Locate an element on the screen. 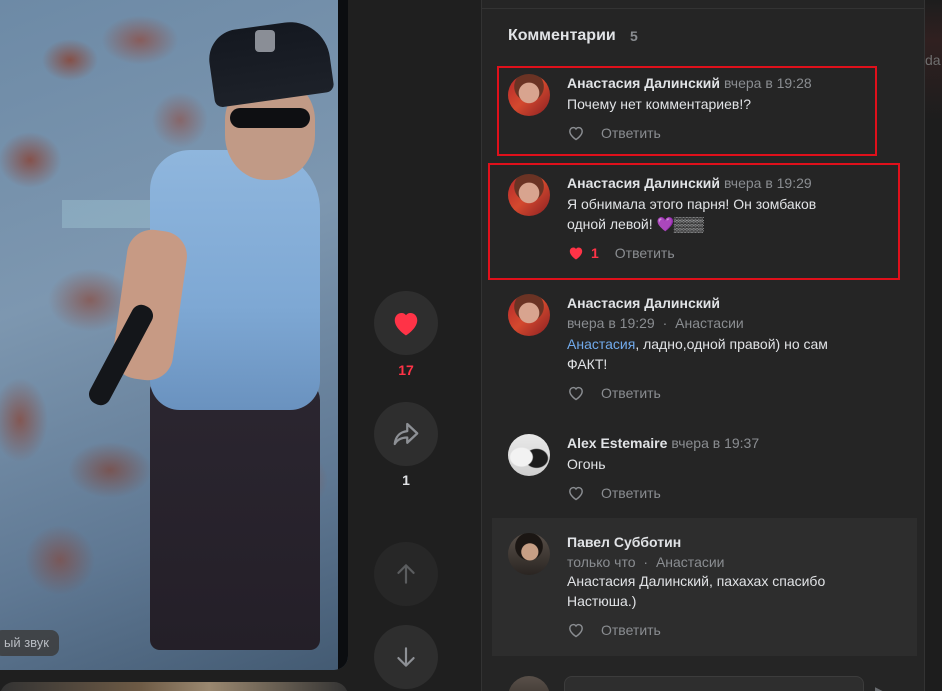 Image resolution: width=942 pixels, height=691 pixels. comment-text-line: ФАКТ! is located at coordinates (587, 364).